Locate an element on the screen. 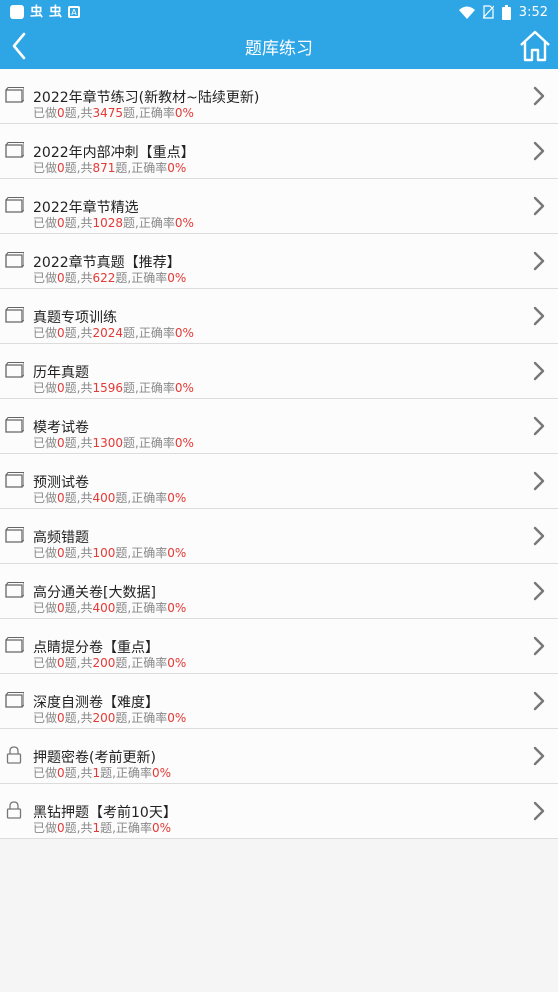 This screenshot has height=992, width=558. list-item: 点睛提分卷【重点】 已做0题,共200题,正确率0% is located at coordinates (279, 646).